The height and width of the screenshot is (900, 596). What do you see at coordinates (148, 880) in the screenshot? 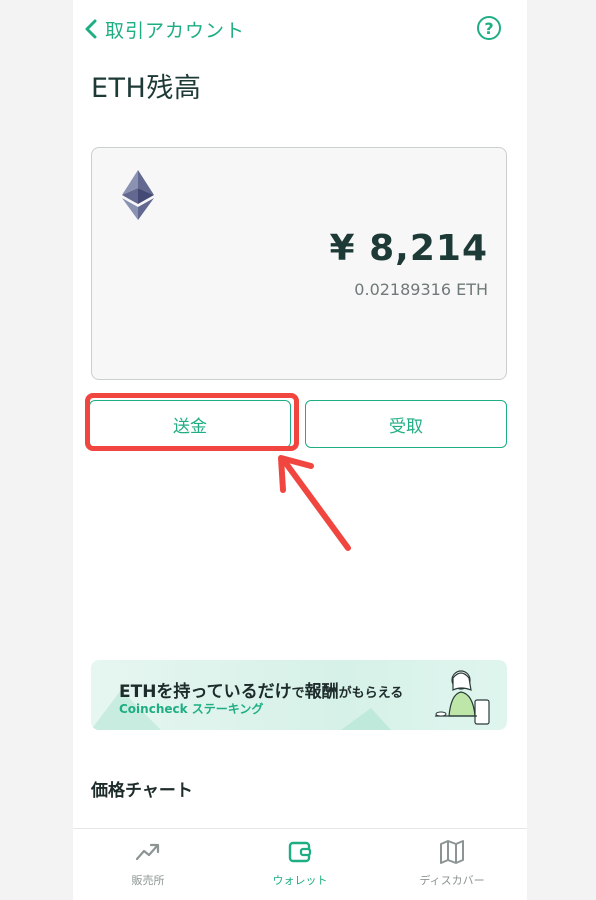
I see `tab-exchange-label: 販売所` at bounding box center [148, 880].